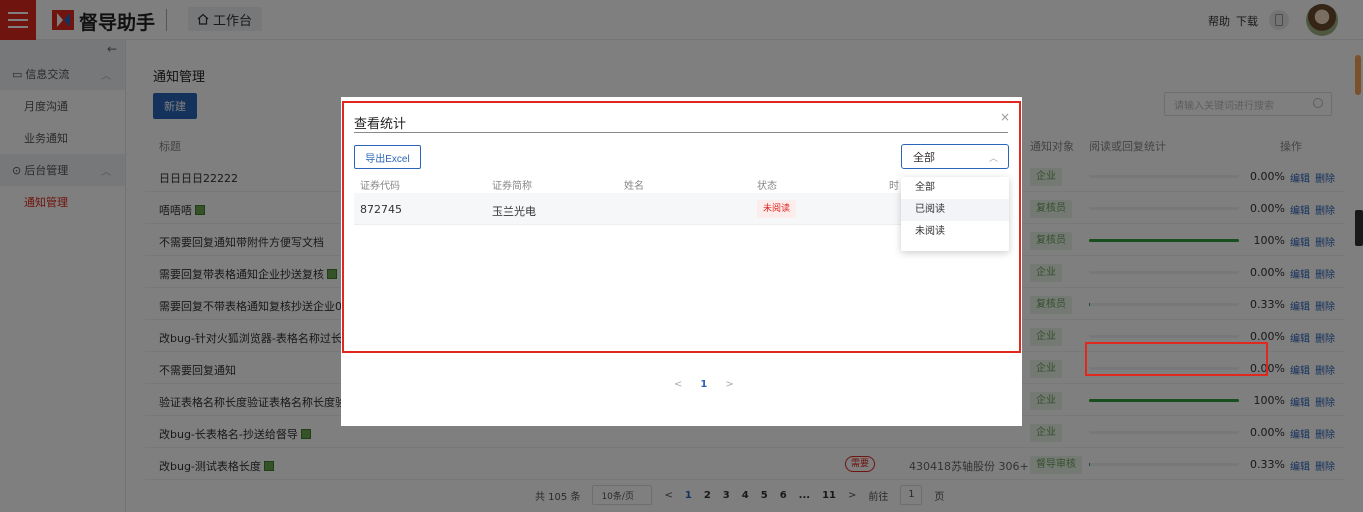 This screenshot has width=1363, height=512. Describe the element at coordinates (955, 188) in the screenshot. I see `option-all: 全部` at that location.